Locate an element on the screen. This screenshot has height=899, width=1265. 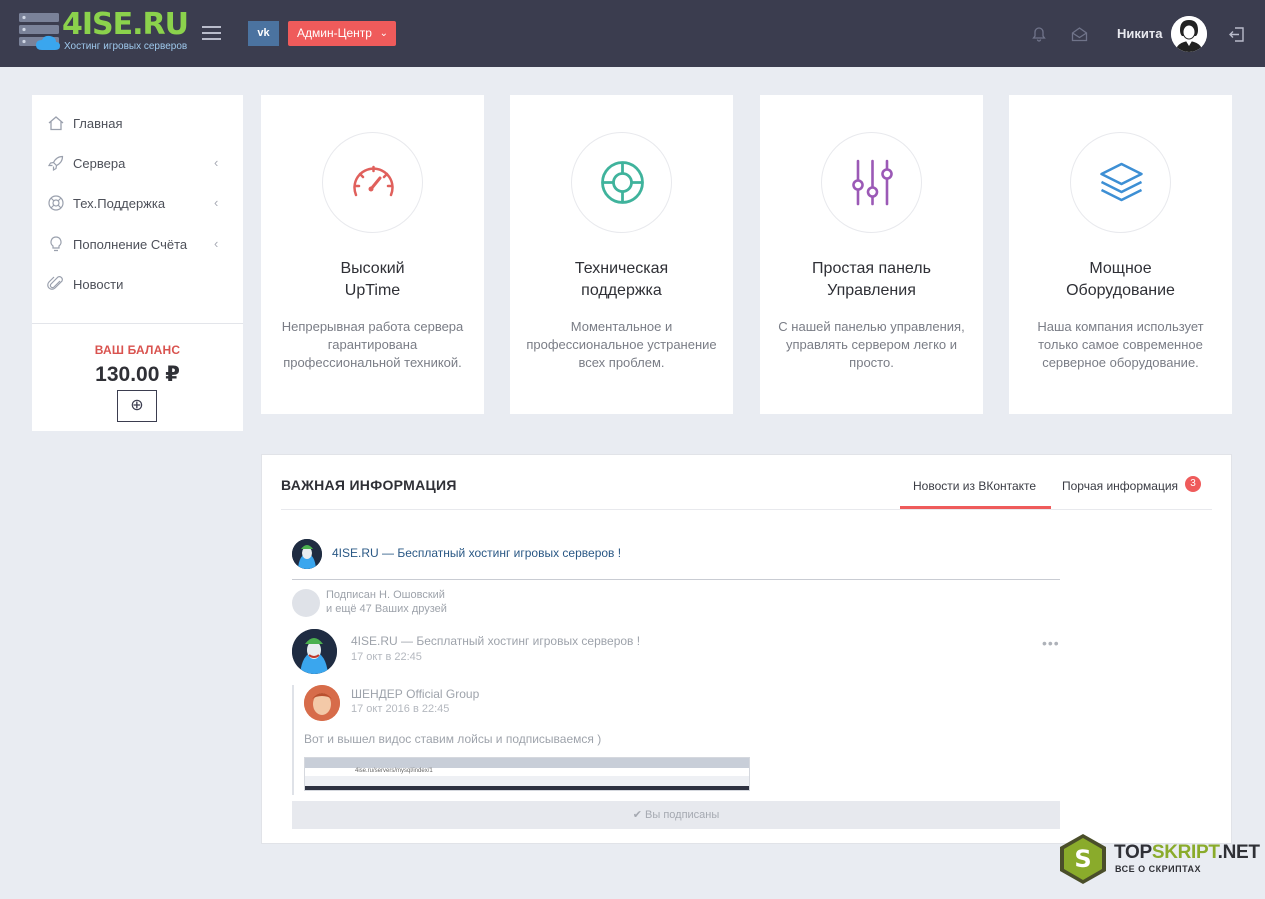
repost-author-avatar is located at coordinates (322, 703).